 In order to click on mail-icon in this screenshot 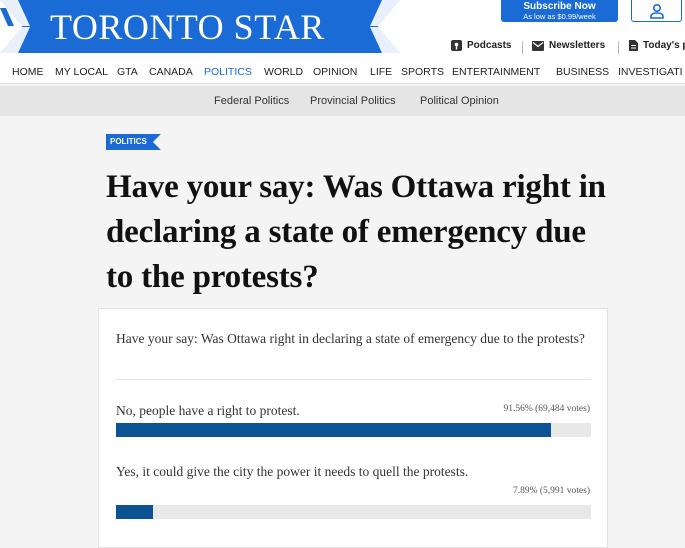, I will do `click(538, 45)`.